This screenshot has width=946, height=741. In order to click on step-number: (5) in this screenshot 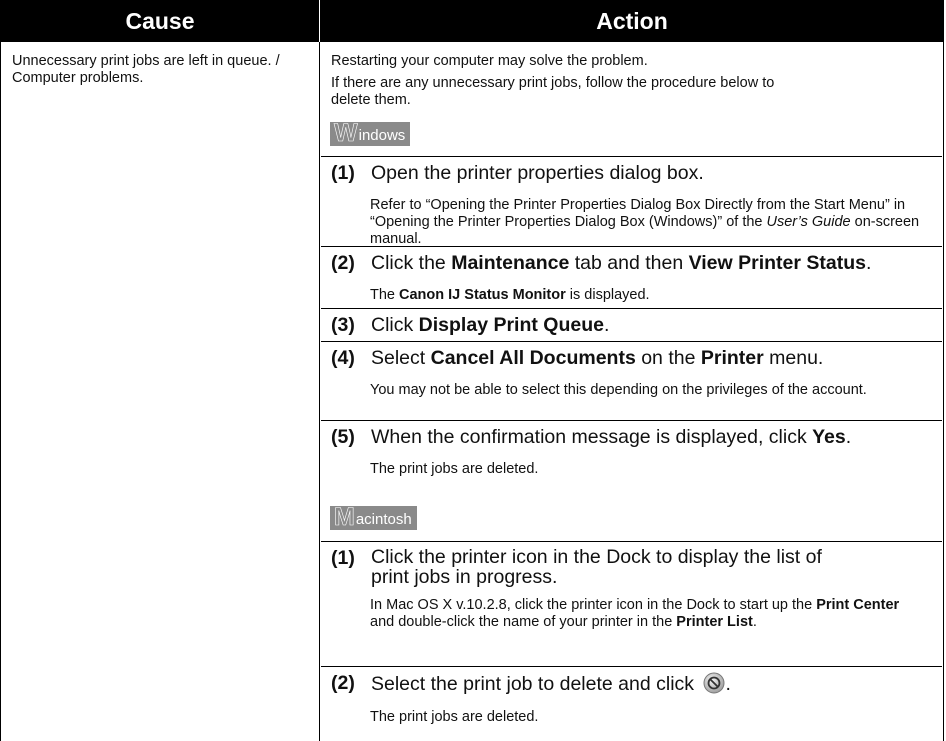, I will do `click(343, 437)`.